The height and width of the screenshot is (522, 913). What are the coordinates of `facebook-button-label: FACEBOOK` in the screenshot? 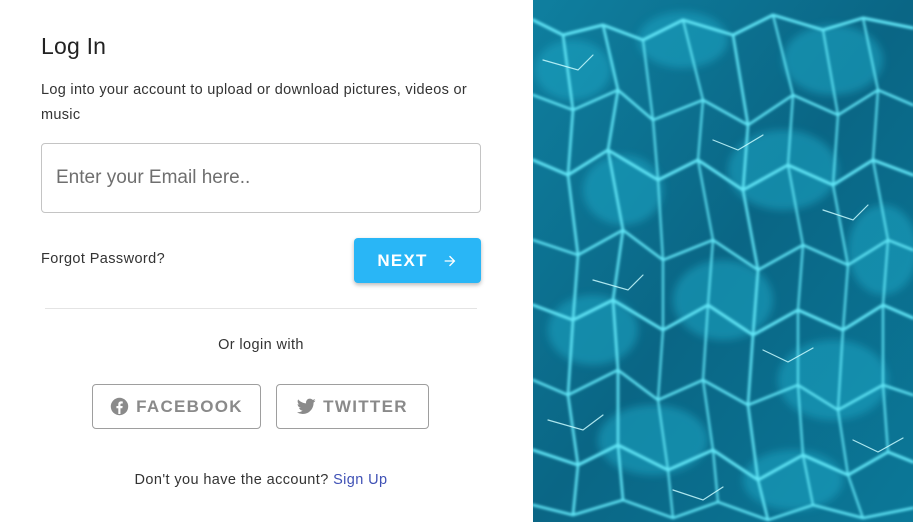 It's located at (189, 406).